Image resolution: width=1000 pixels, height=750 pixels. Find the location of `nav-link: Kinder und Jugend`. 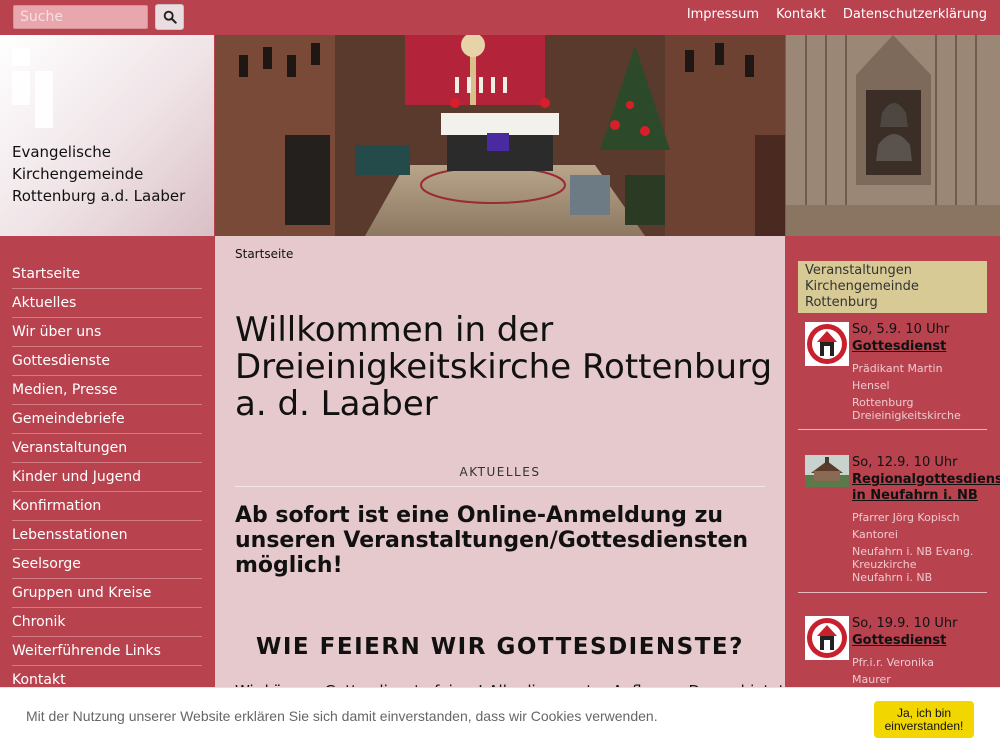

nav-link: Kinder und Jugend is located at coordinates (76, 477).